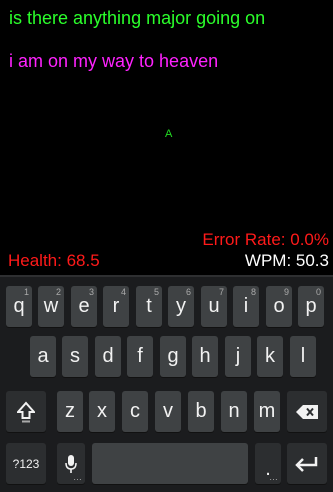 The height and width of the screenshot is (492, 333). I want to click on key-r: r4, so click(116, 306).